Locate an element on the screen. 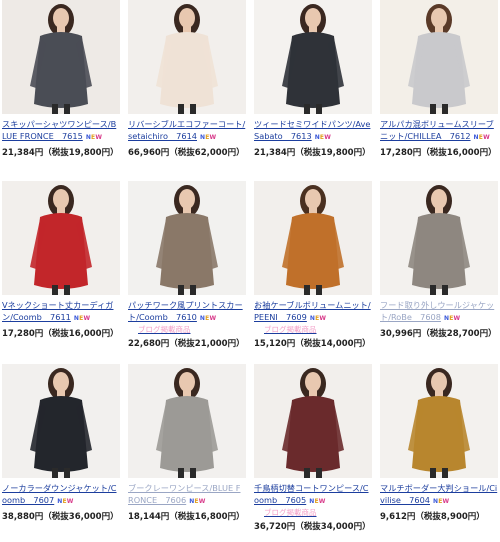 The height and width of the screenshot is (542, 500). product-title-text: リバーシブルエコファーコート/setaichiro 7614 is located at coordinates (187, 130).